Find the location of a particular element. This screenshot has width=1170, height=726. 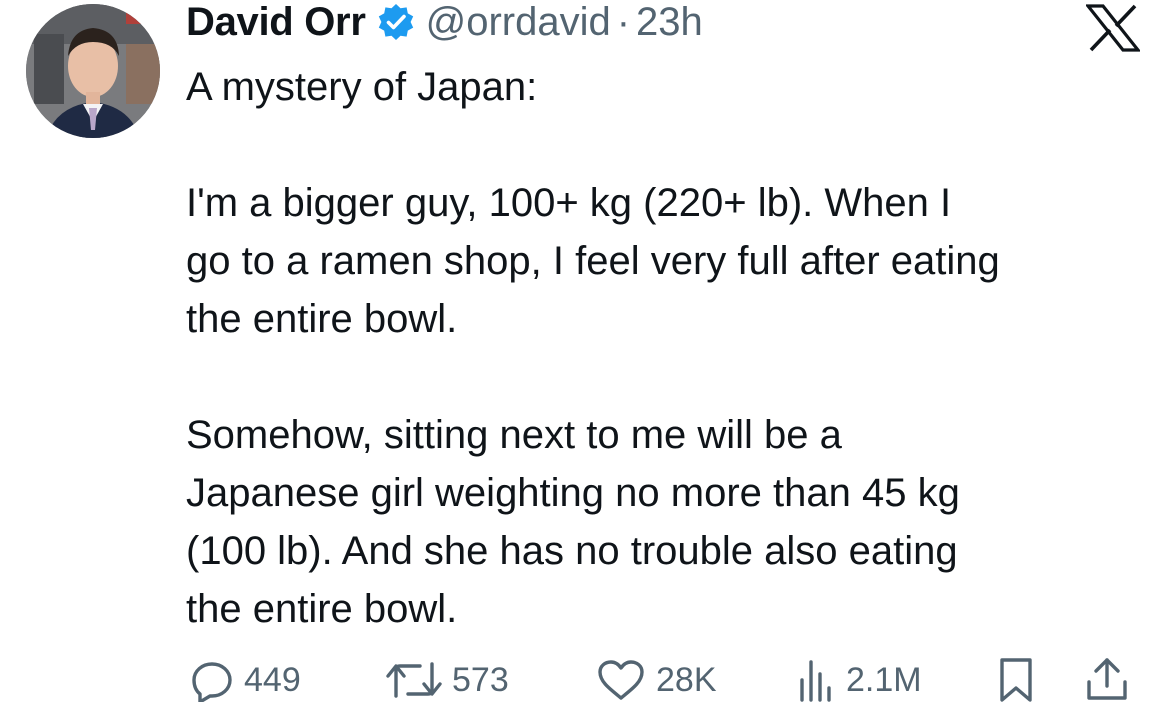

author-handle: @orrdavid is located at coordinates (518, 22).